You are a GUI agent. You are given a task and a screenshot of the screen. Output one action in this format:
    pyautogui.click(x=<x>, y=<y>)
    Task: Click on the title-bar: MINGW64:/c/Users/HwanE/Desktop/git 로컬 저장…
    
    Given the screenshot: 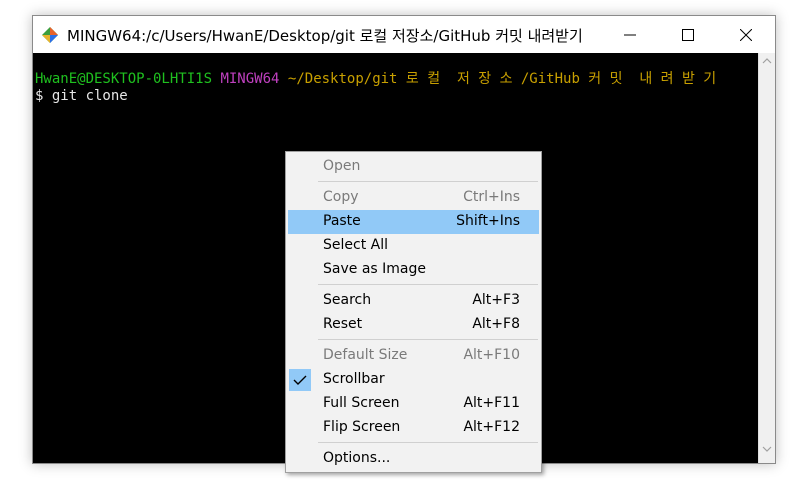 What is the action you would take?
    pyautogui.click(x=404, y=34)
    